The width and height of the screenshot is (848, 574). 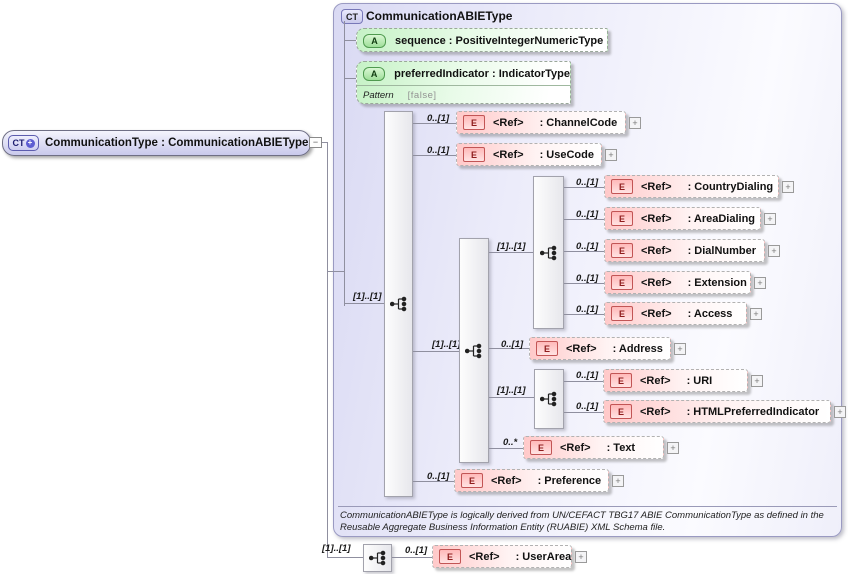 What do you see at coordinates (315, 142) in the screenshot?
I see `collapse-icon: −` at bounding box center [315, 142].